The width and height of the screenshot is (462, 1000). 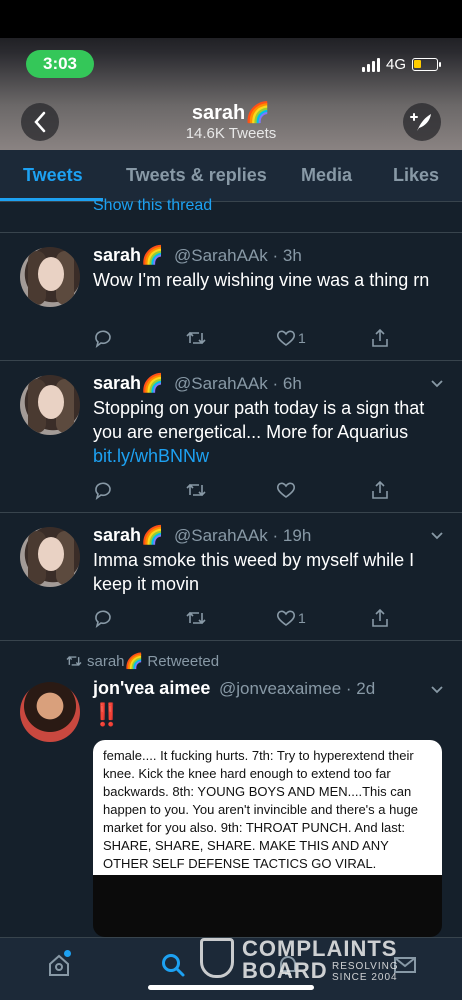 I want to click on feather-plus-icon, so click(x=420, y=122).